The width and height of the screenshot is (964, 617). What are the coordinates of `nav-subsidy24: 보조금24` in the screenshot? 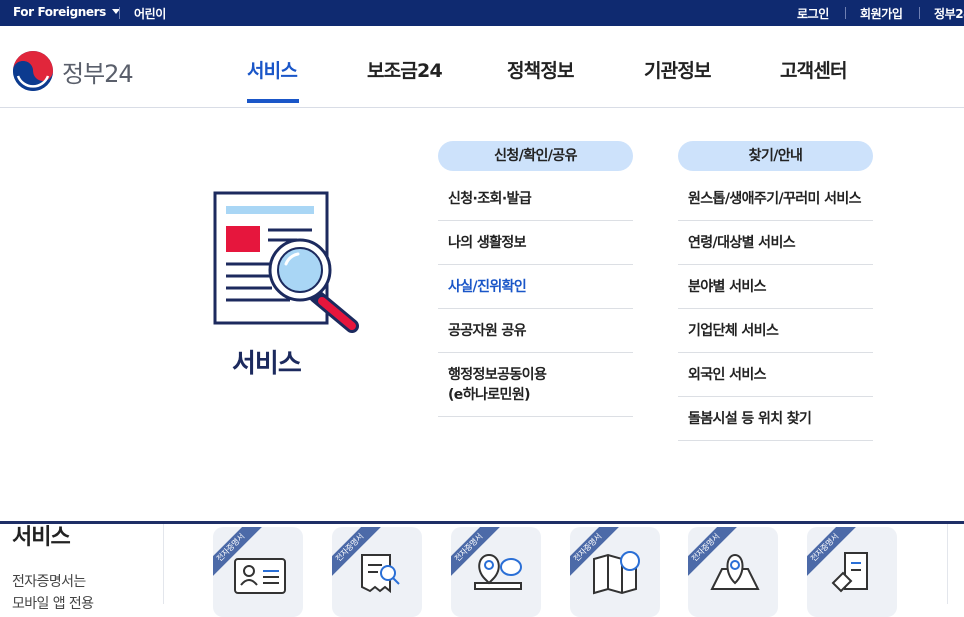 It's located at (405, 69).